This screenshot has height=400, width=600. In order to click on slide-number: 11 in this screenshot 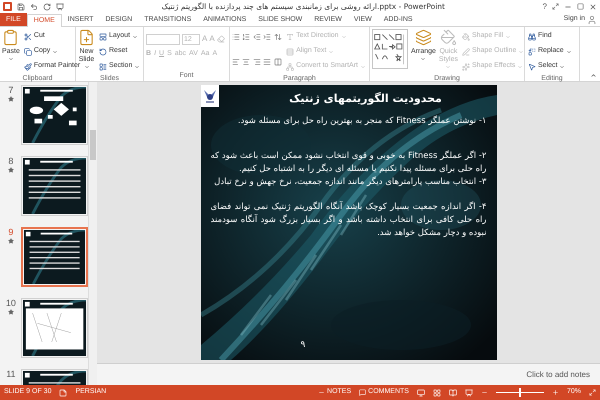, I will do `click(11, 374)`.